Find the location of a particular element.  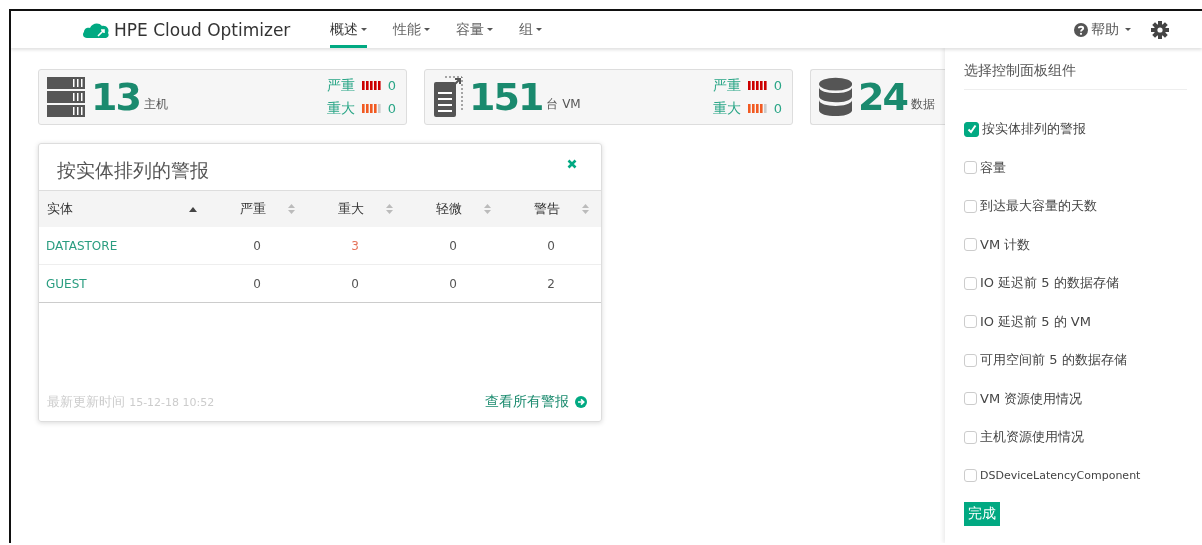

column-header: 严重 is located at coordinates (258, 209).